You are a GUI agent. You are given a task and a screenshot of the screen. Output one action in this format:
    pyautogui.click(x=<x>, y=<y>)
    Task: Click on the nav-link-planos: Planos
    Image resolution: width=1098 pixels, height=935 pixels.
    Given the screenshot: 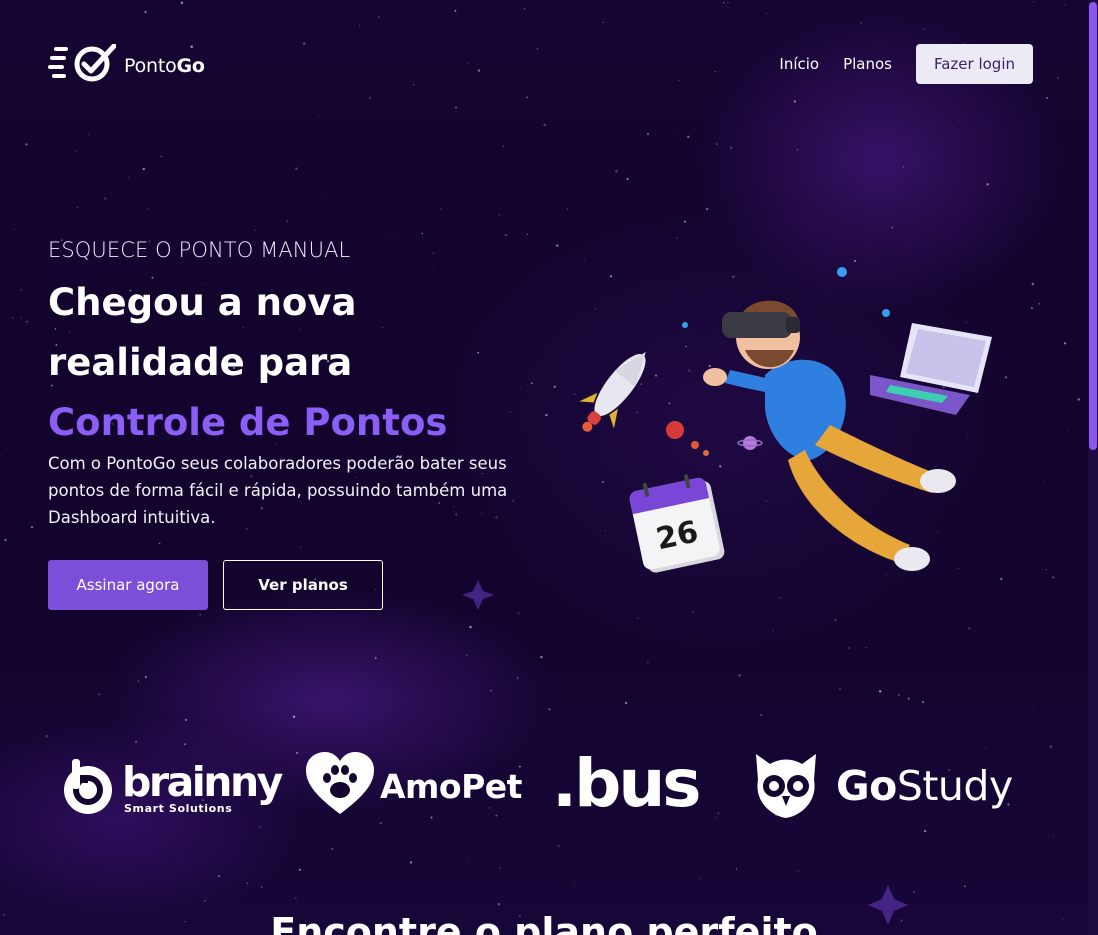 What is the action you would take?
    pyautogui.click(x=867, y=64)
    